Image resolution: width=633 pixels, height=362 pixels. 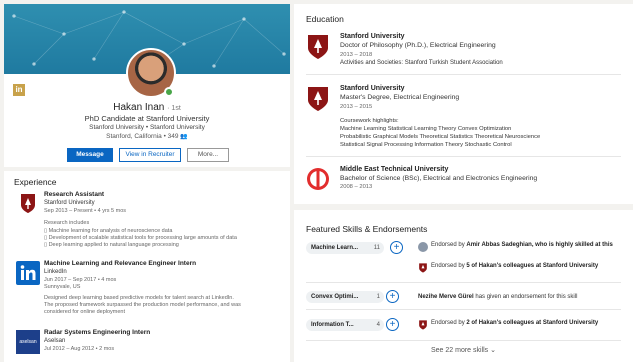 I want to click on connection-degree: · 1st, so click(x=174, y=108).